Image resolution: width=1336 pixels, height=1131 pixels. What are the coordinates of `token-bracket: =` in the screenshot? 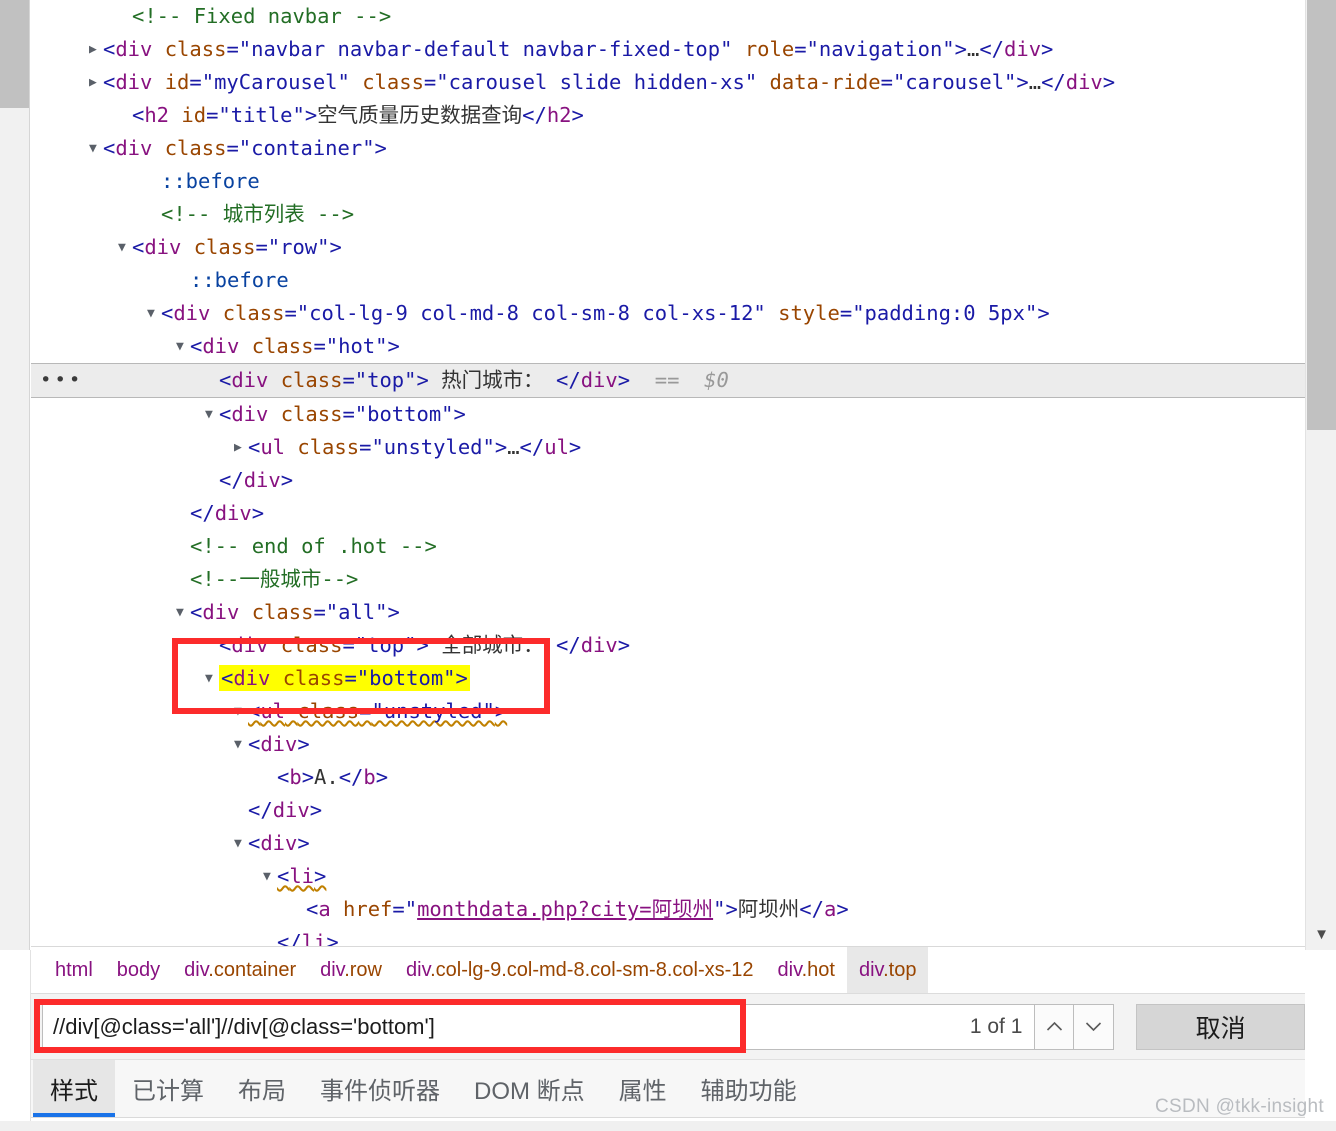 It's located at (886, 82).